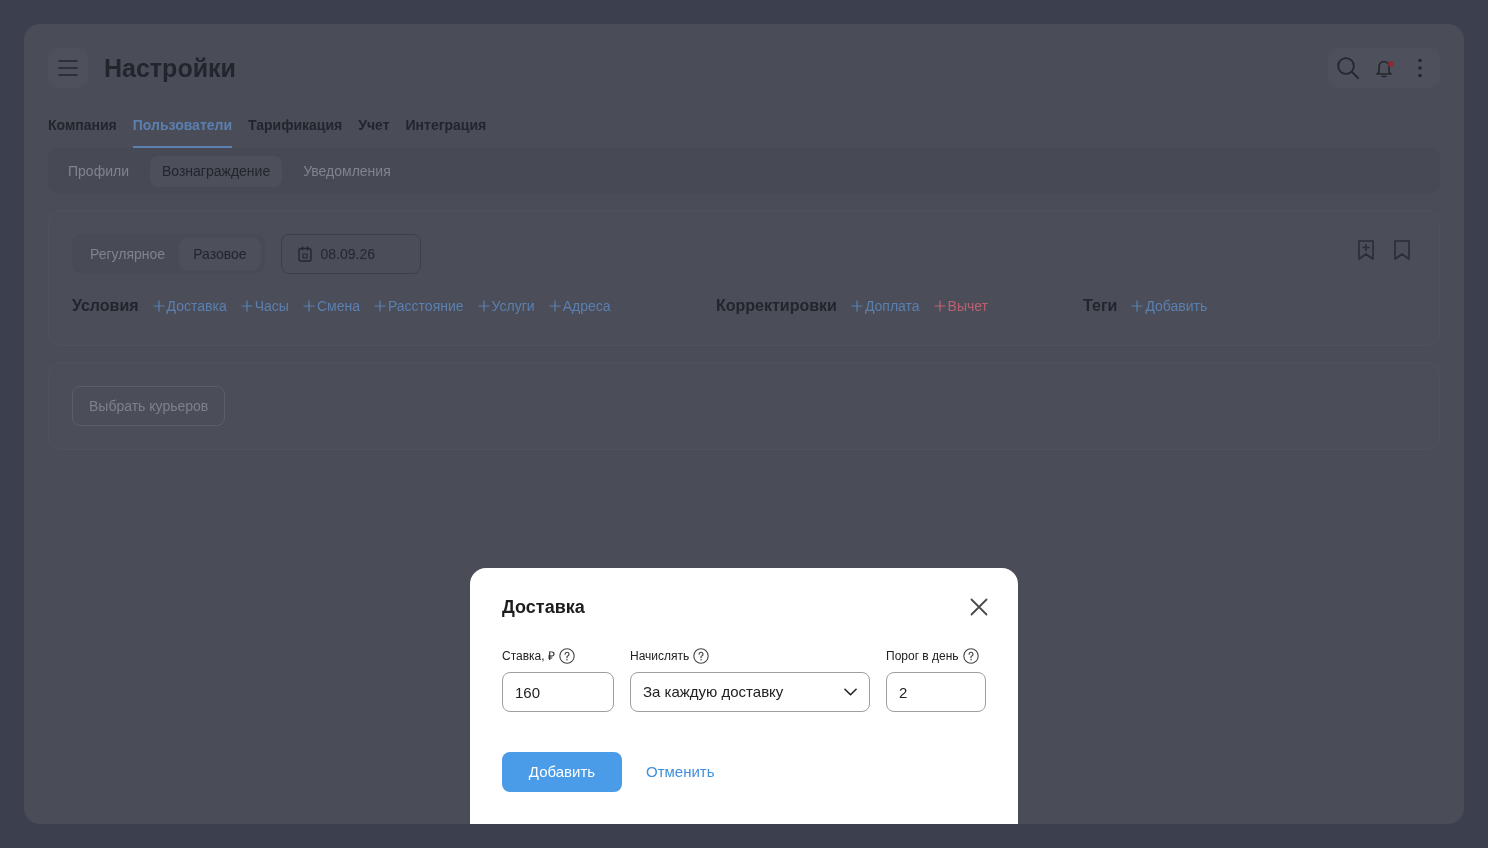  What do you see at coordinates (506, 306) in the screenshot?
I see `add-link: Услуги` at bounding box center [506, 306].